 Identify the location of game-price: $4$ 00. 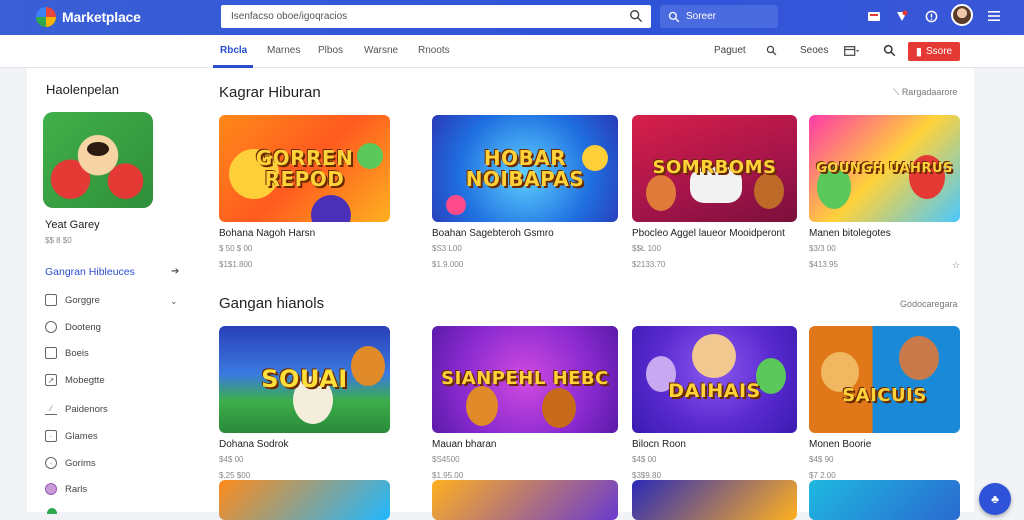
(231, 459).